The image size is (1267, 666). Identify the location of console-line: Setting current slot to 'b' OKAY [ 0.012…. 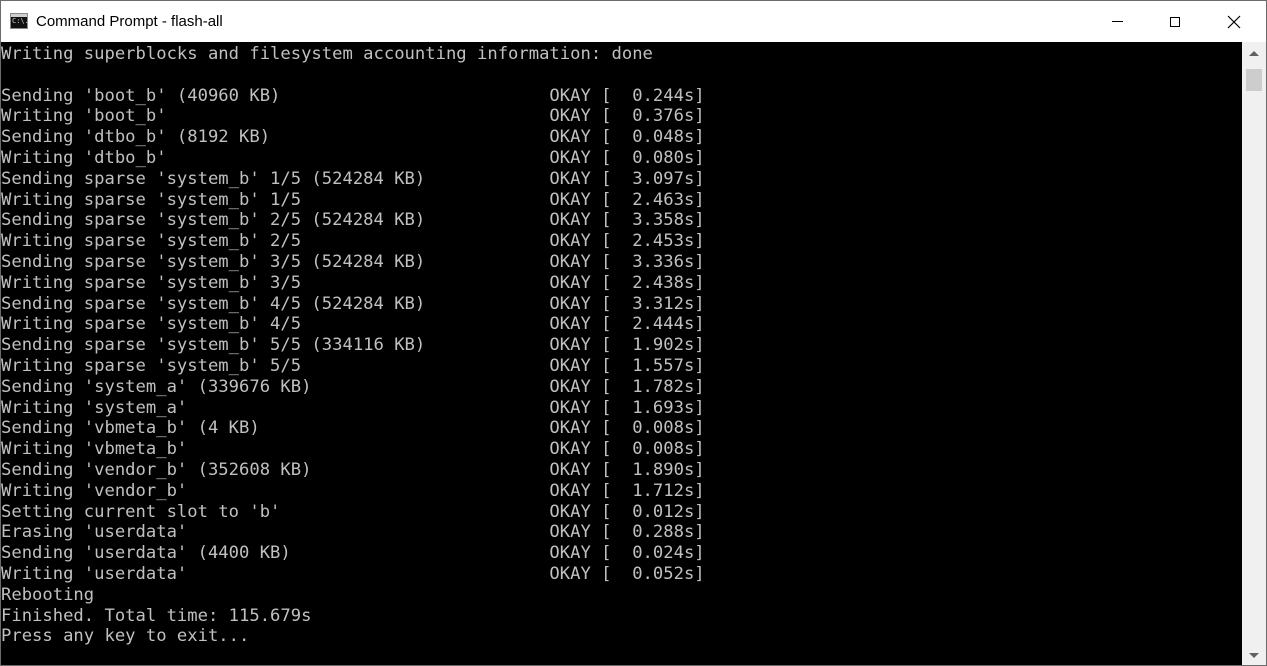
(353, 511).